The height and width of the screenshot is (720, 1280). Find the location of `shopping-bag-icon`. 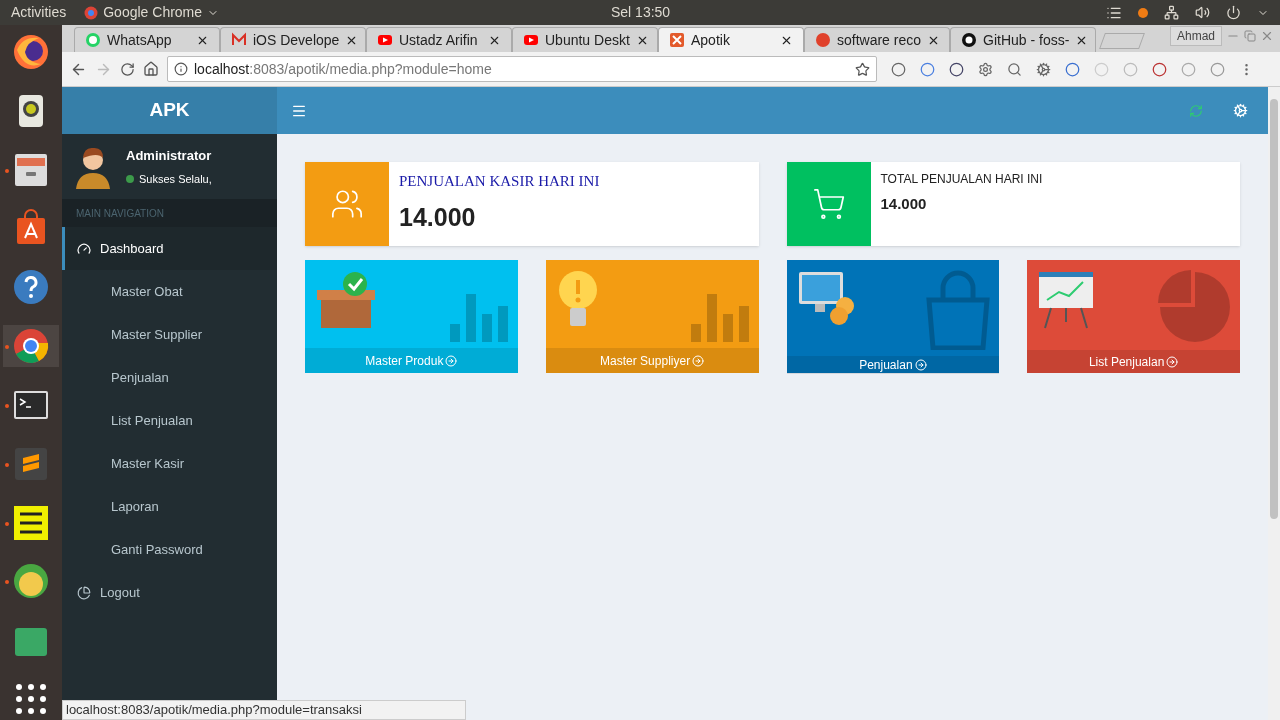

shopping-bag-icon is located at coordinates (958, 310).